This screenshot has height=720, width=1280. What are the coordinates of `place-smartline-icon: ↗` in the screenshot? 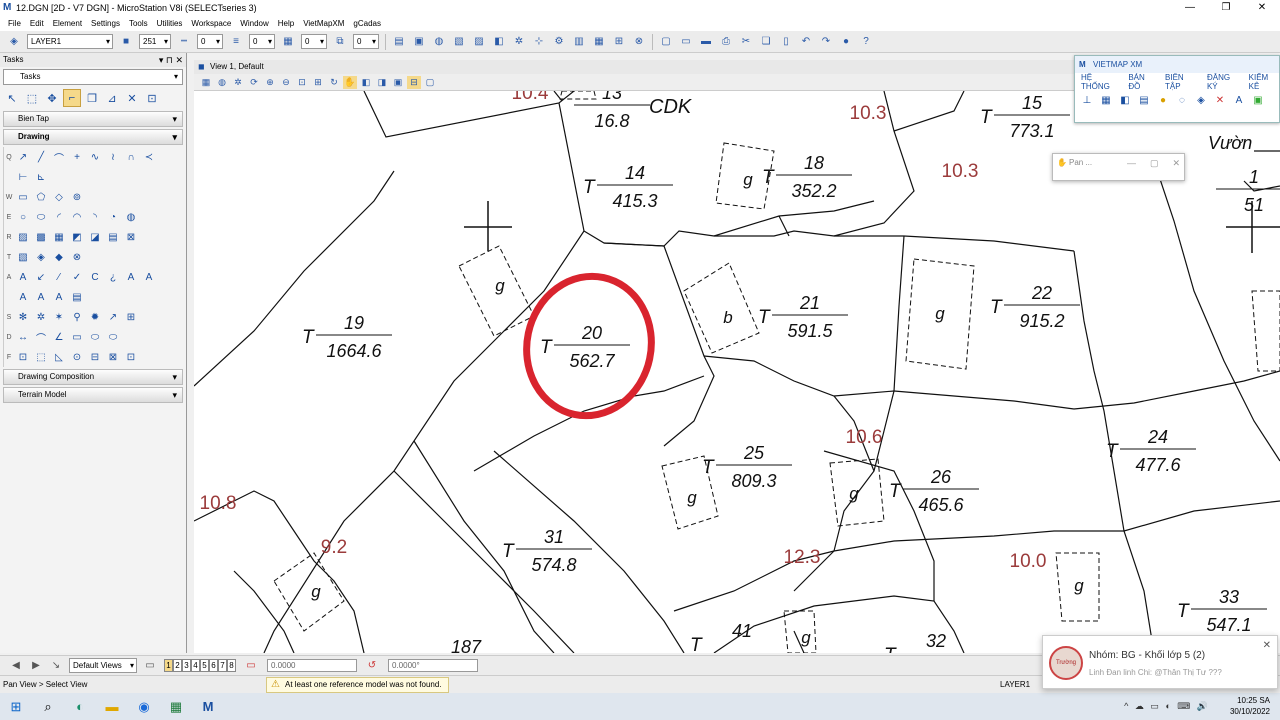 It's located at (23, 157).